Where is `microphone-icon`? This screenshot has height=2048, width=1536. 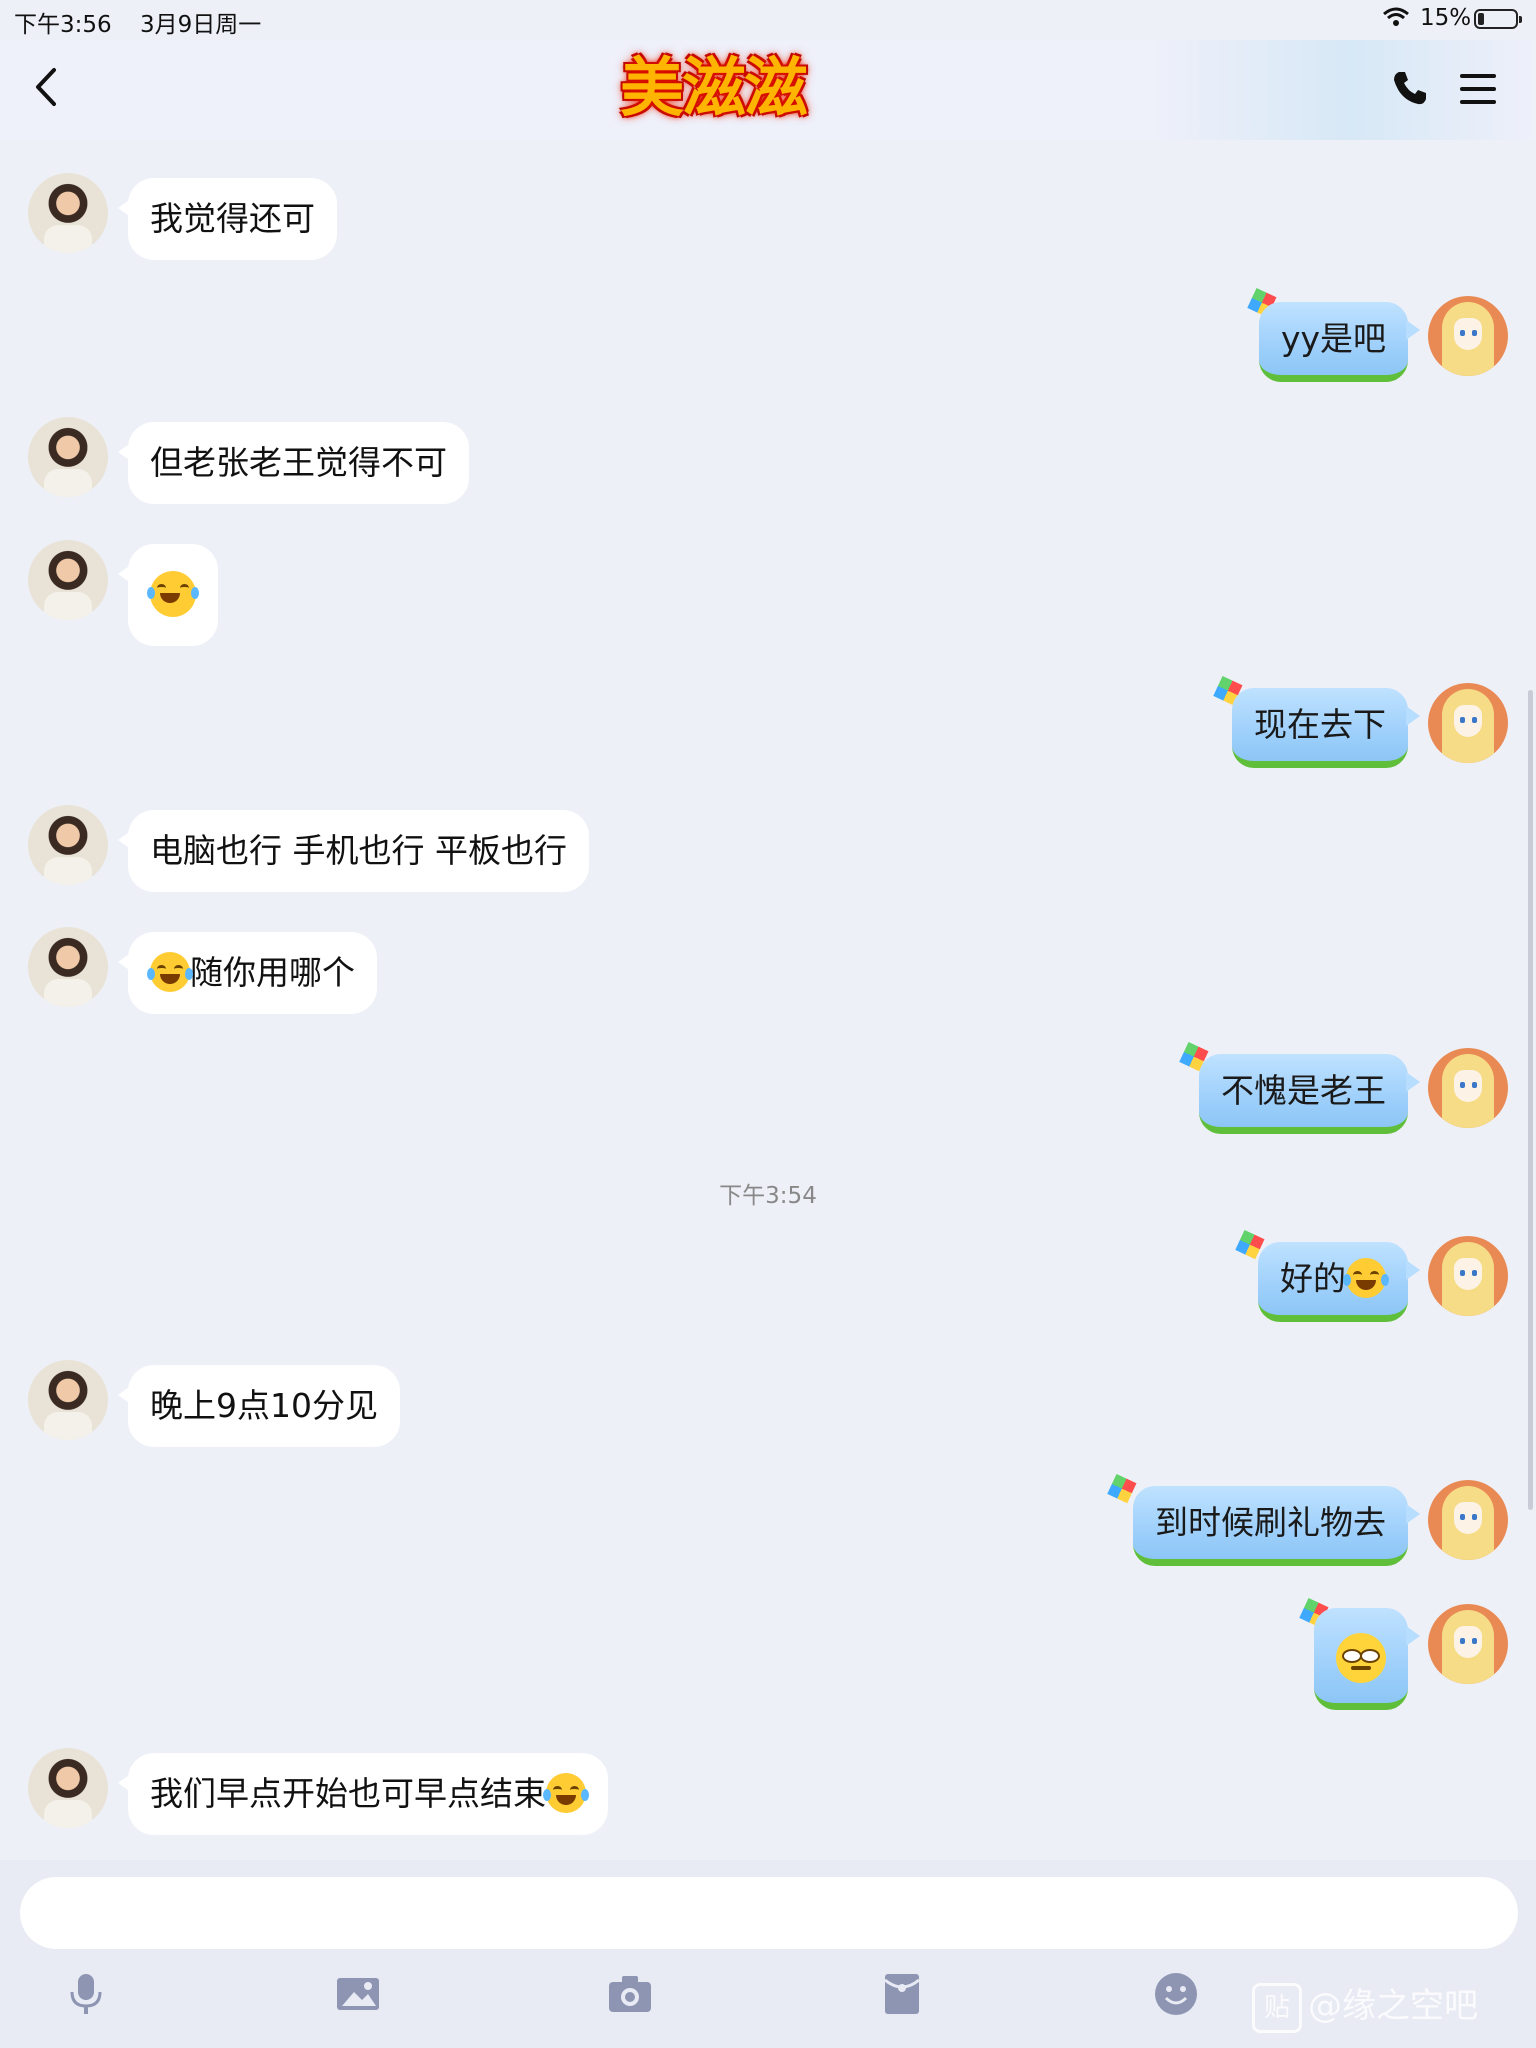 microphone-icon is located at coordinates (86, 1994).